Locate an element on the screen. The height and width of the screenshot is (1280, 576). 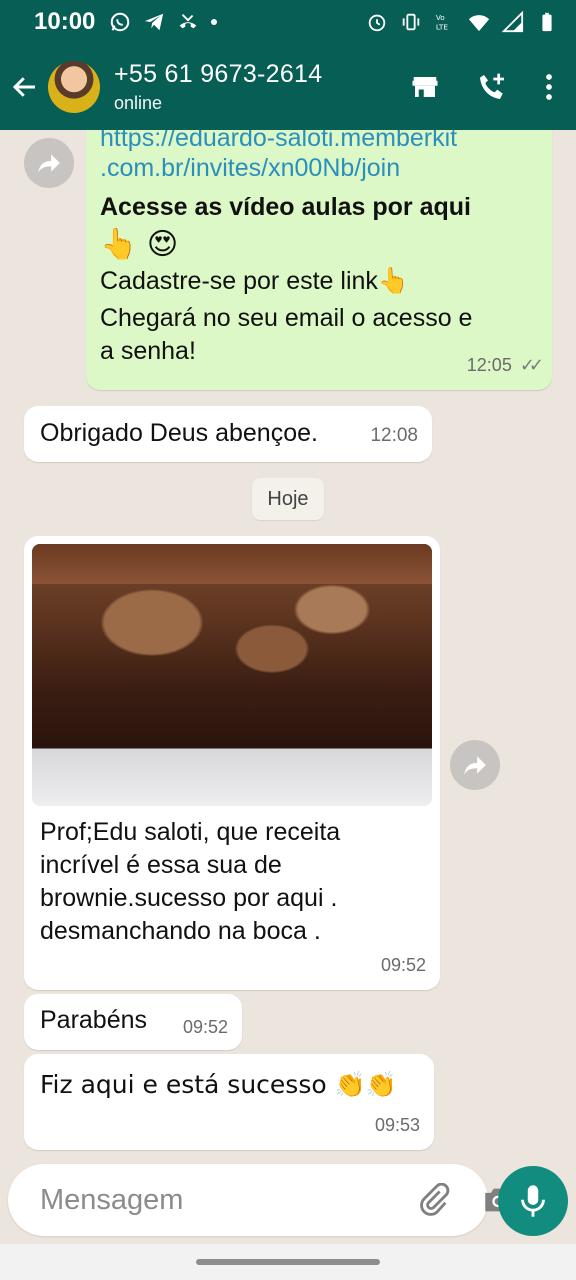
mic-button is located at coordinates (533, 1201).